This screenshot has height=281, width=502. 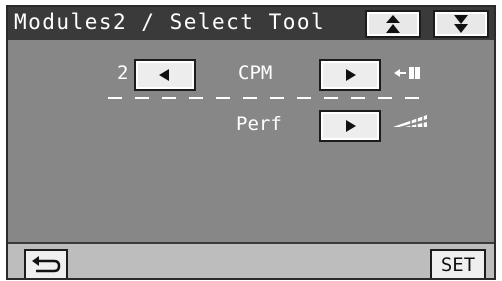 What do you see at coordinates (251, 260) in the screenshot?
I see `bottom-bar: SET` at bounding box center [251, 260].